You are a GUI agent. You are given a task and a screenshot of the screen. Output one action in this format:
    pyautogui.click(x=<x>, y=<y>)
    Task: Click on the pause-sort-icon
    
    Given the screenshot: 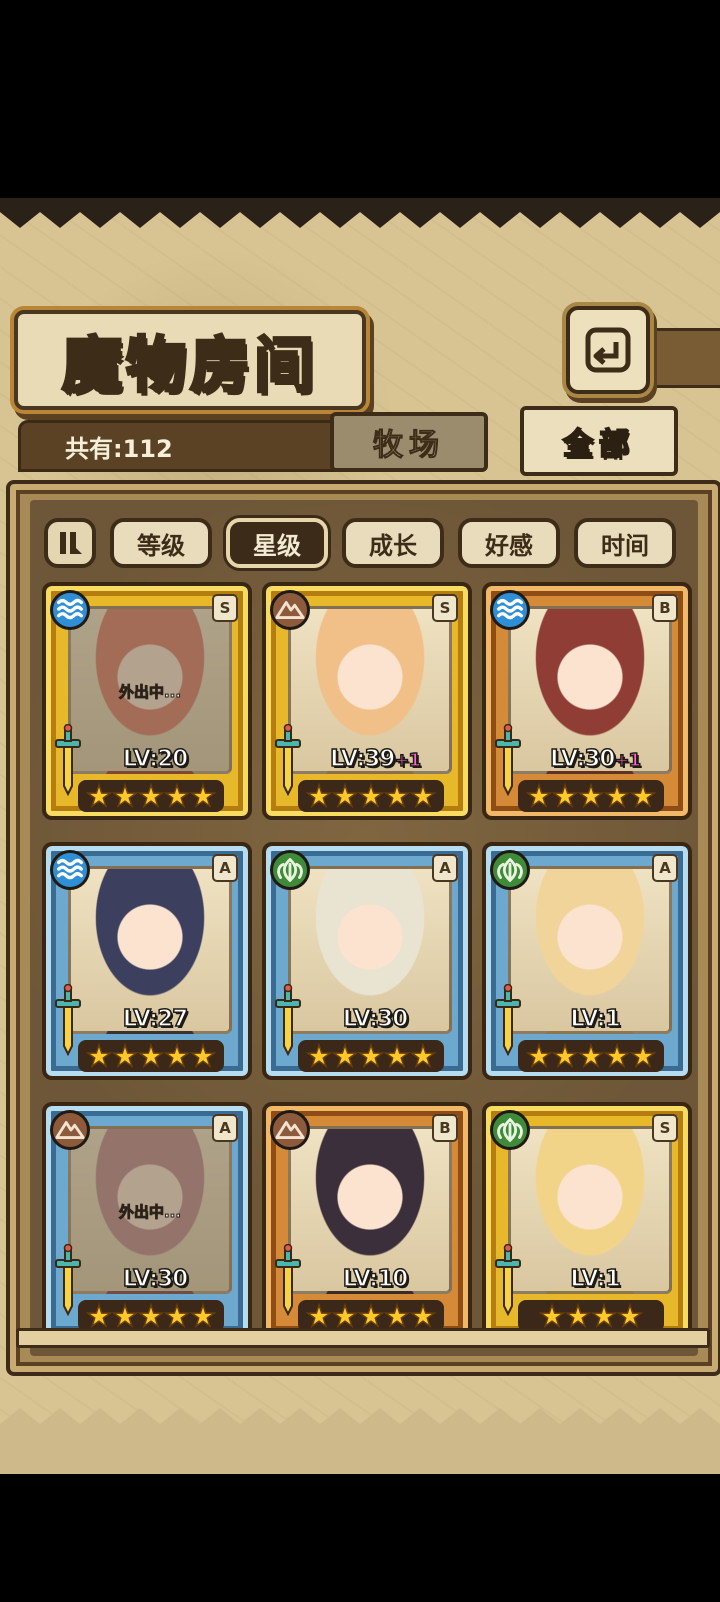 What is the action you would take?
    pyautogui.click(x=71, y=543)
    